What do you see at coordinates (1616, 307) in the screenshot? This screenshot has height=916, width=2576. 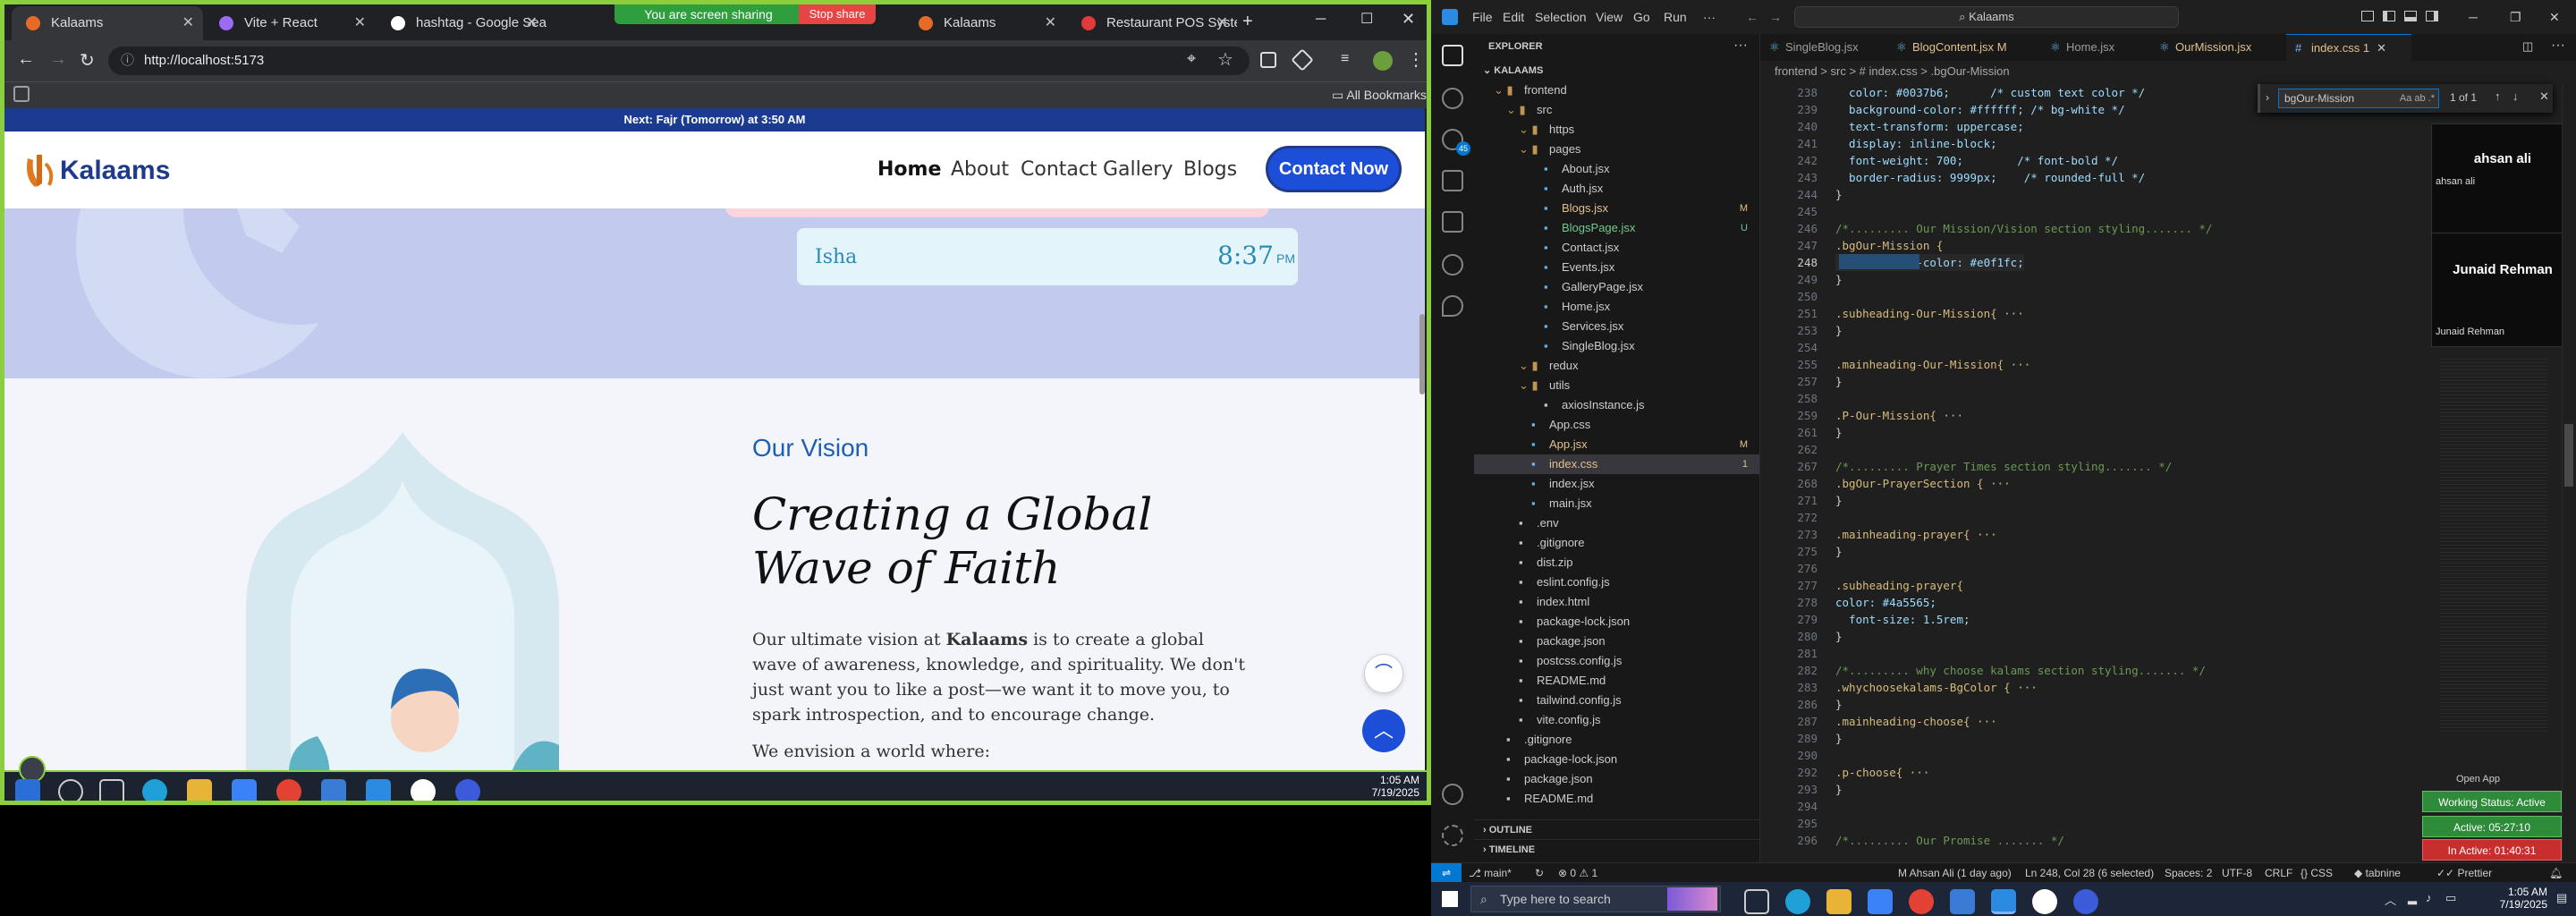 I see `tree-file: ▪ Home.jsx` at bounding box center [1616, 307].